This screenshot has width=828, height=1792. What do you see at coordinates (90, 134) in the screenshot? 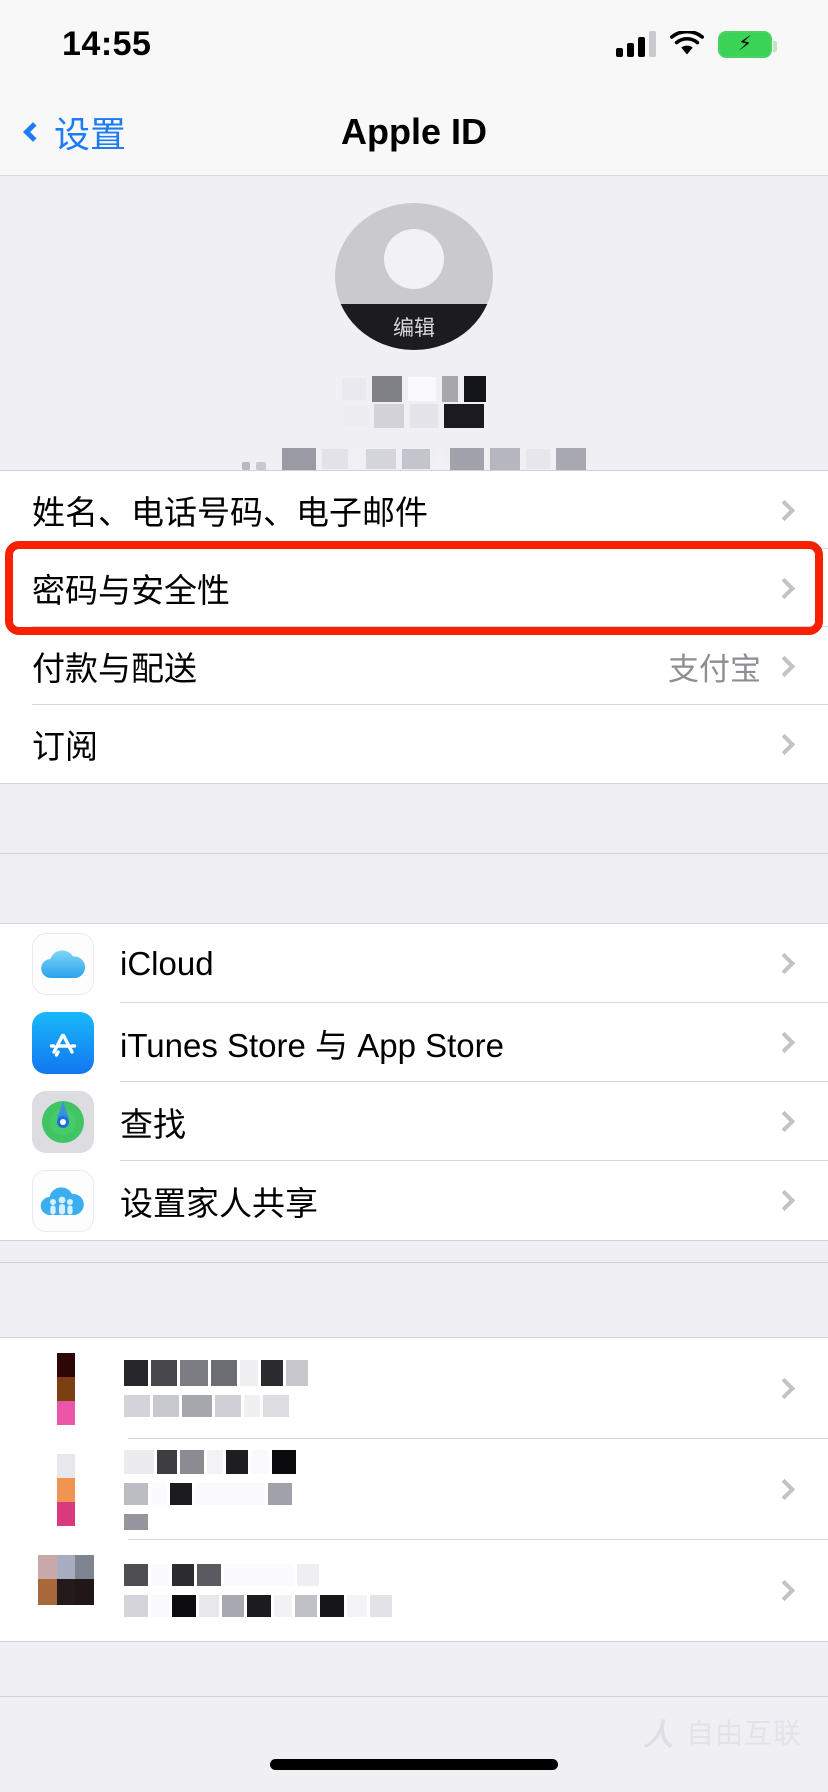
I see `back-button-label: 设置` at bounding box center [90, 134].